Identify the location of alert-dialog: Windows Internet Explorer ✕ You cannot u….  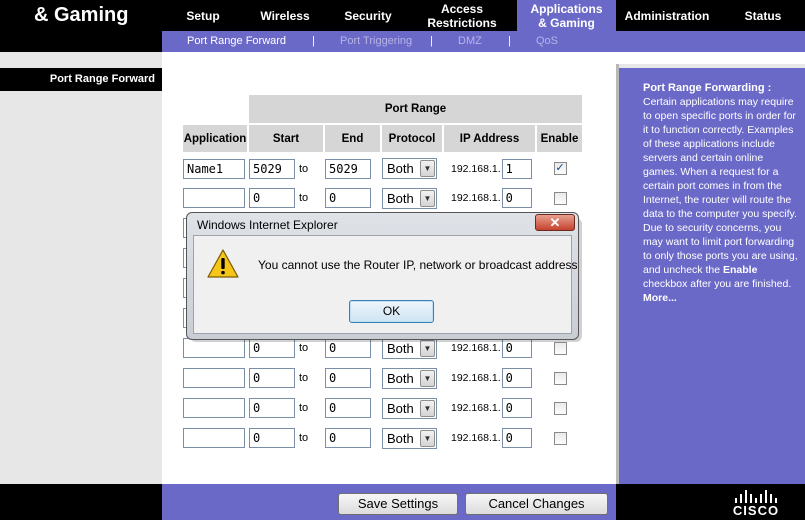
(382, 276).